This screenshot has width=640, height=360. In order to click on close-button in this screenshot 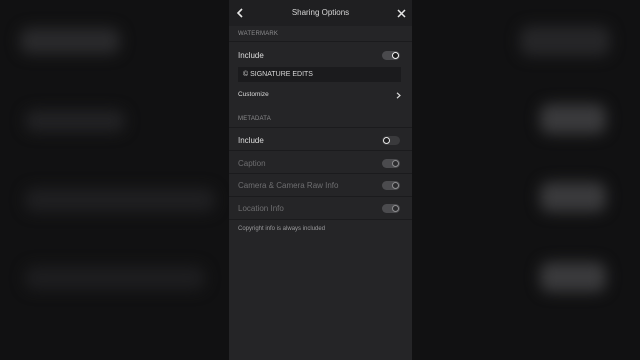, I will do `click(401, 13)`.